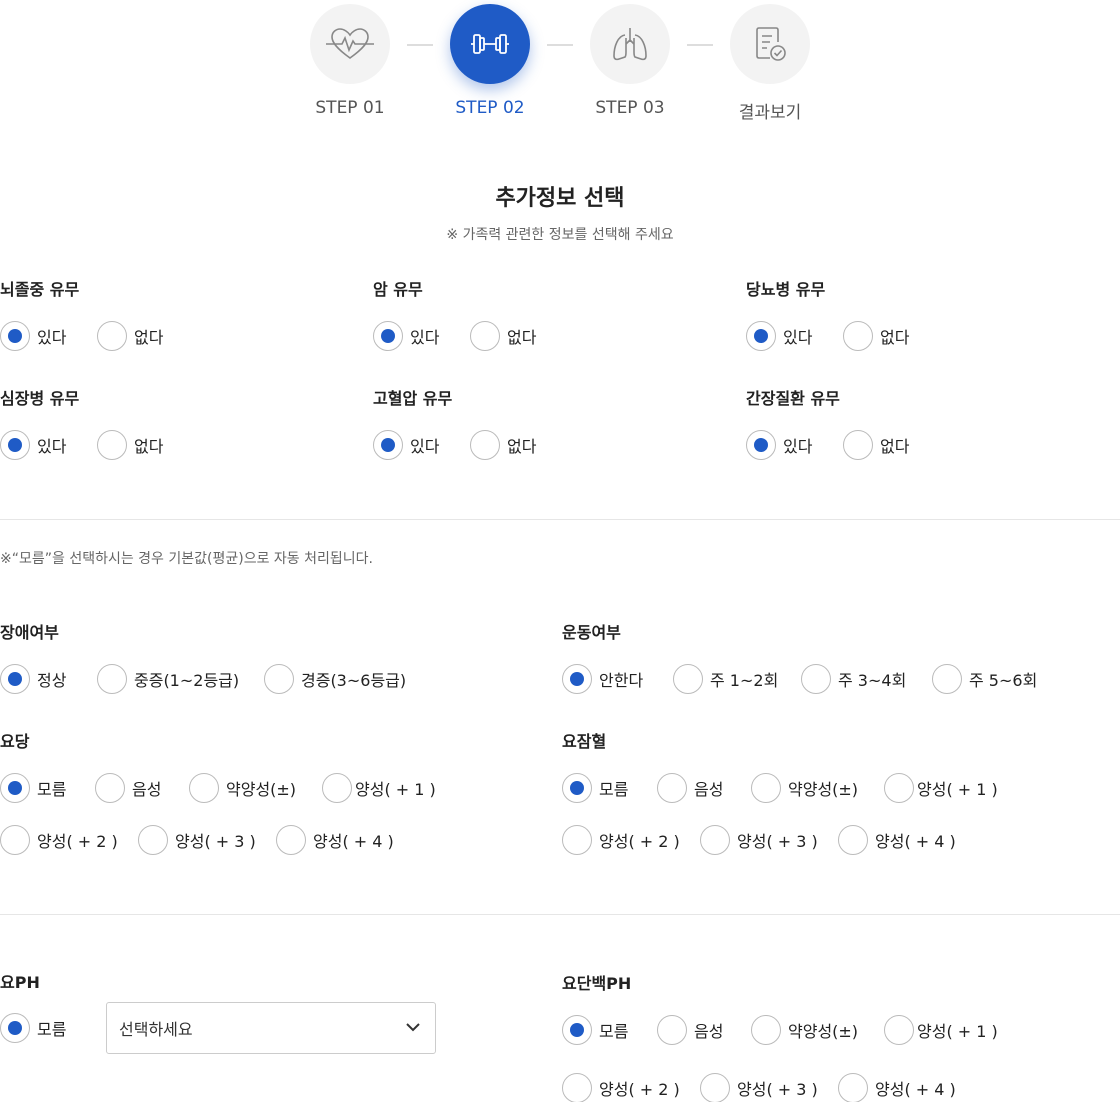 Image resolution: width=1120 pixels, height=1102 pixels. I want to click on step-result: 결과보기, so click(770, 63).